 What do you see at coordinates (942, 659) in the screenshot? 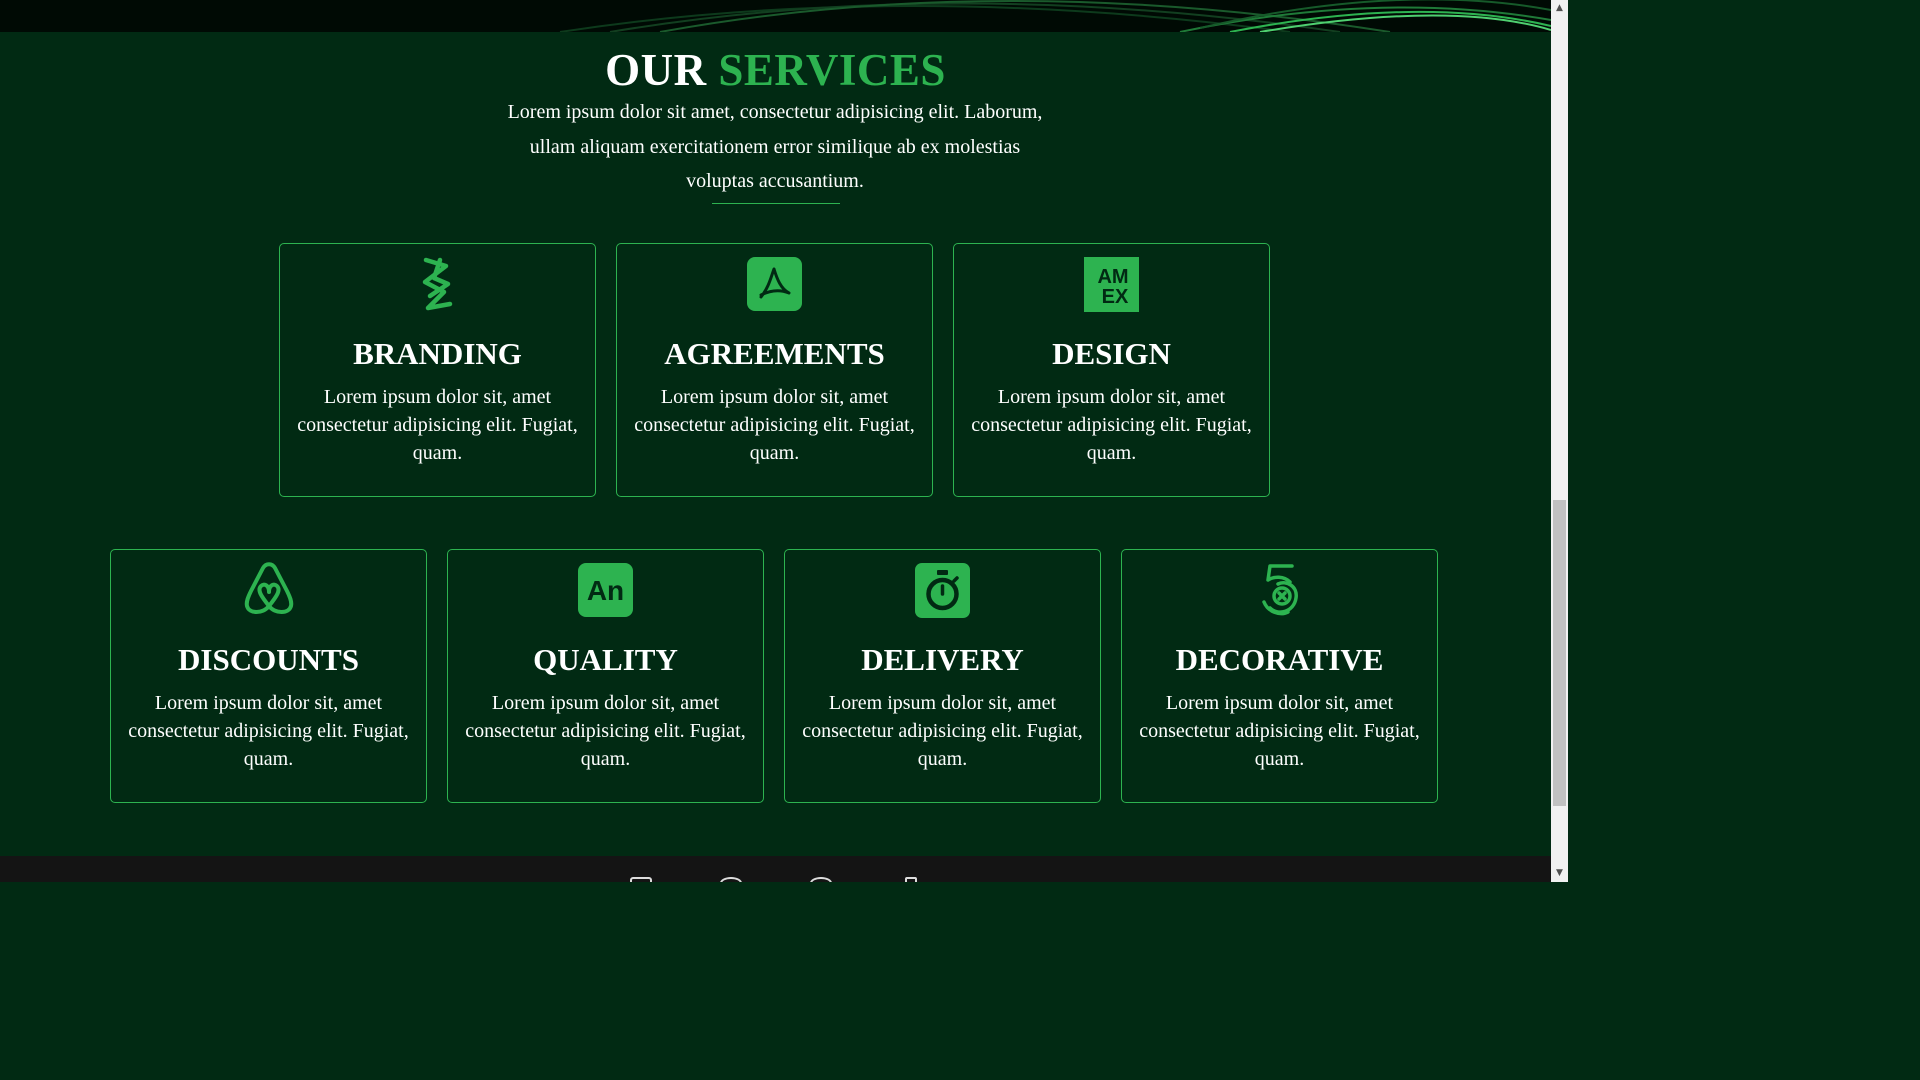
I see `card-title: DELIVERY` at bounding box center [942, 659].